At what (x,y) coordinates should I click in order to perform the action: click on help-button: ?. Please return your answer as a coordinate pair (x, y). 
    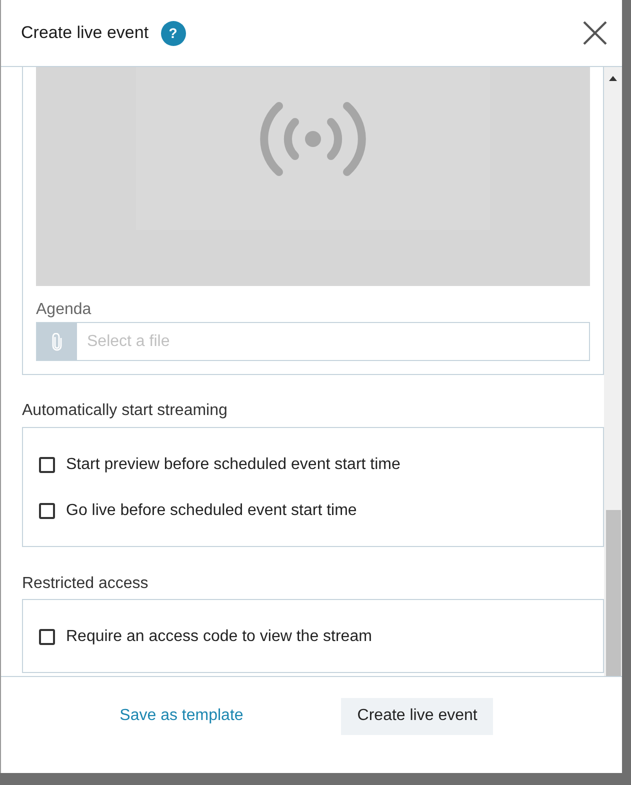
    Looking at the image, I should click on (173, 33).